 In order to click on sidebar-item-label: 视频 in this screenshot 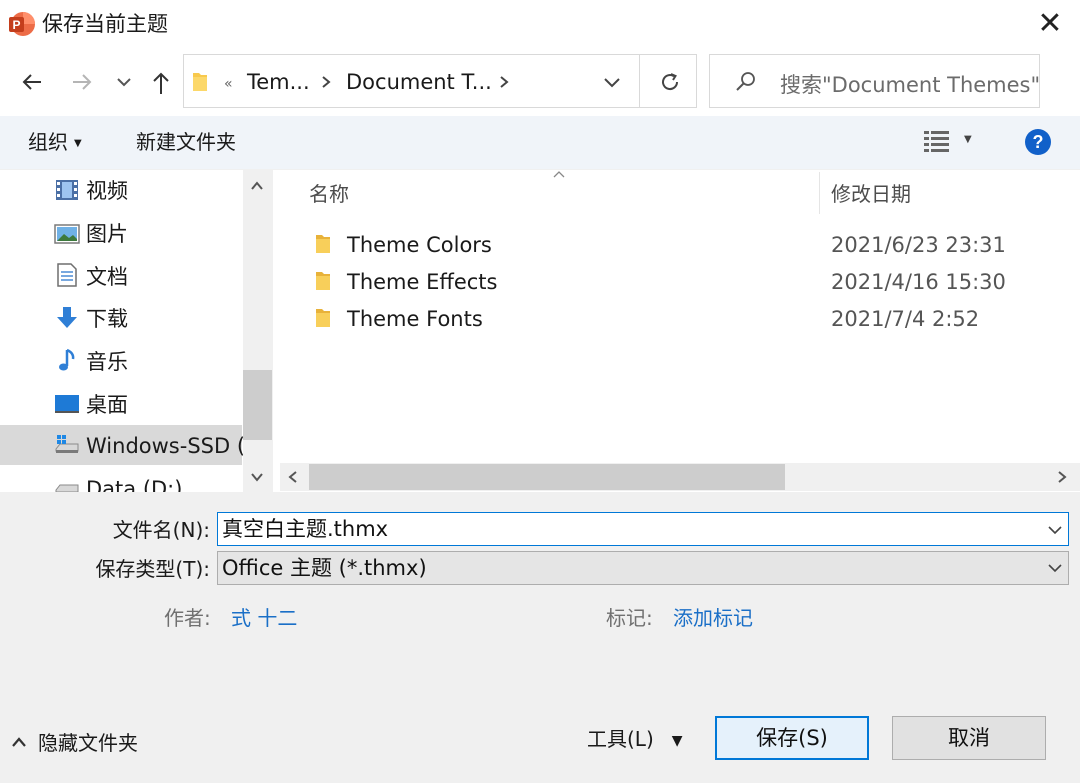, I will do `click(107, 191)`.